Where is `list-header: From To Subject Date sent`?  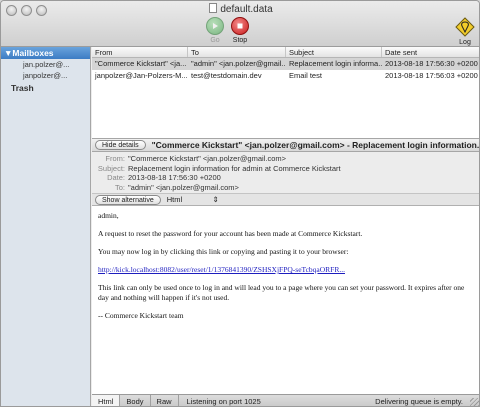 list-header: From To Subject Date sent is located at coordinates (285, 52).